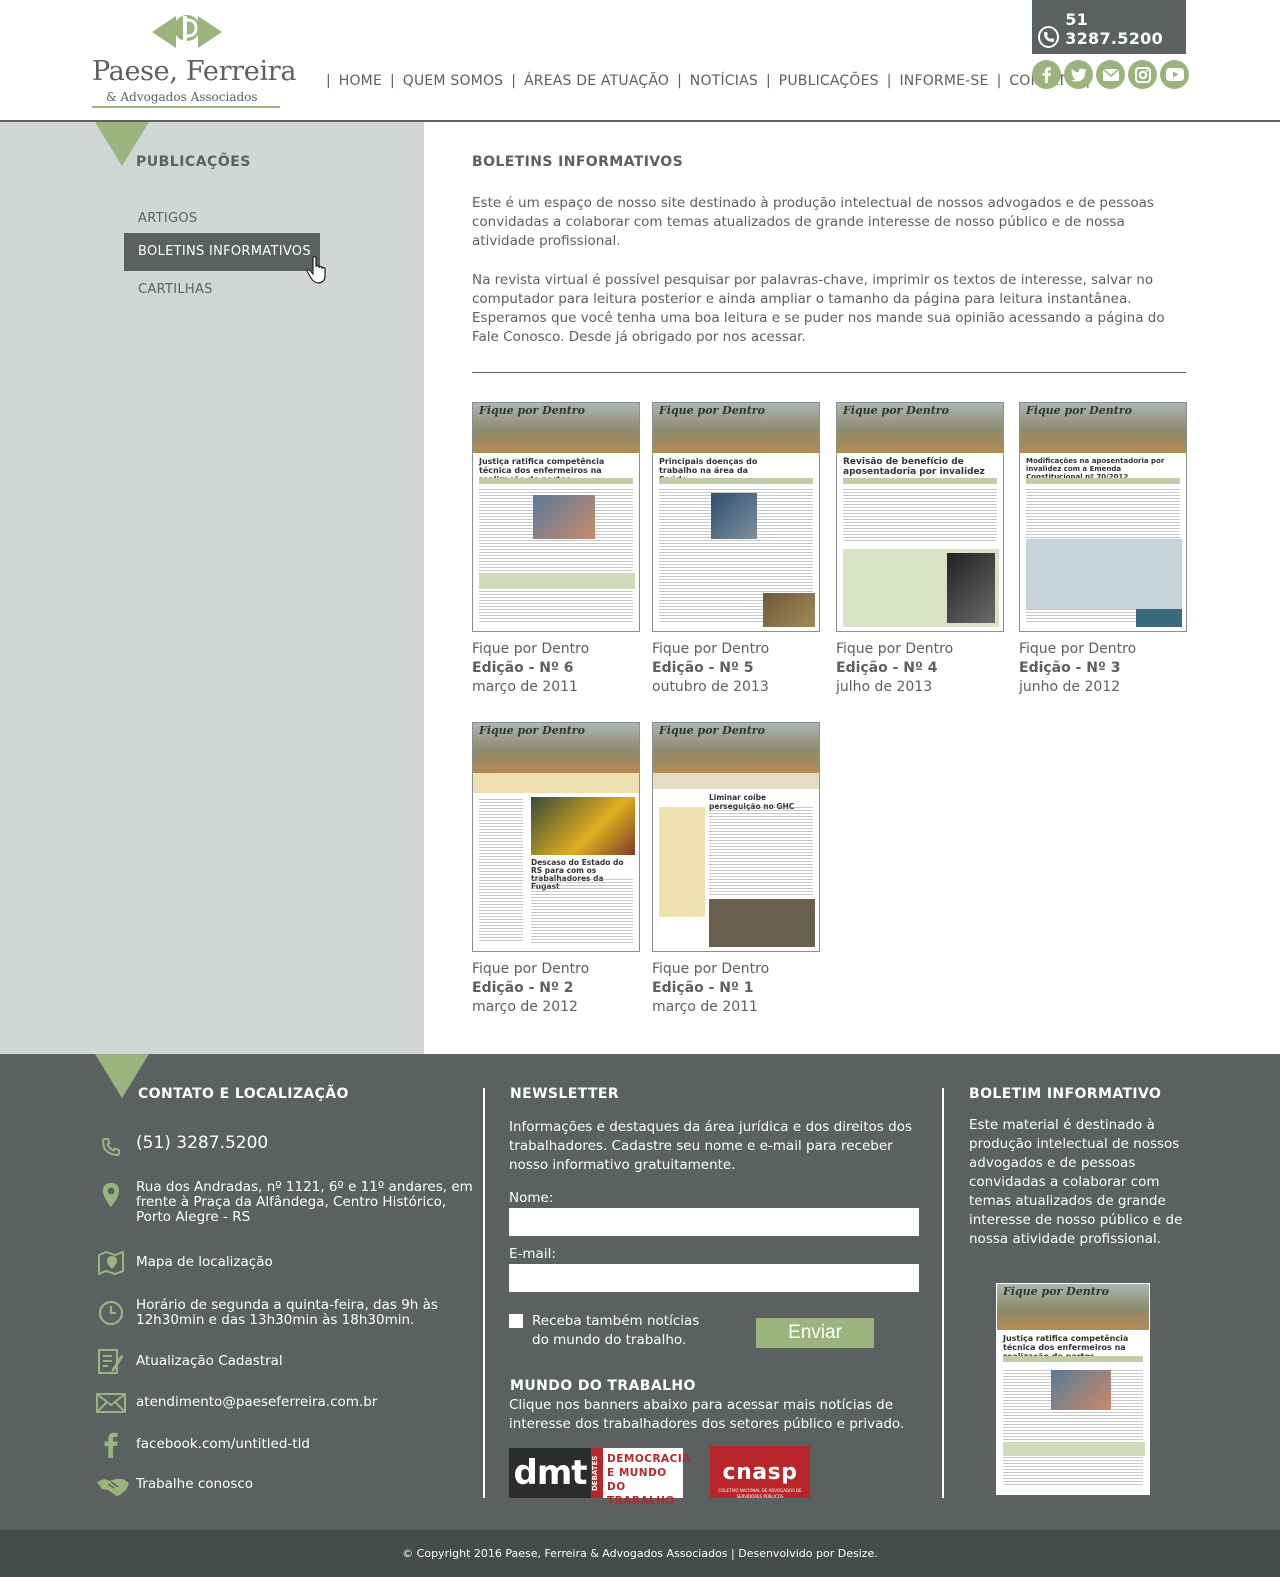  I want to click on twitter-icon, so click(1078, 74).